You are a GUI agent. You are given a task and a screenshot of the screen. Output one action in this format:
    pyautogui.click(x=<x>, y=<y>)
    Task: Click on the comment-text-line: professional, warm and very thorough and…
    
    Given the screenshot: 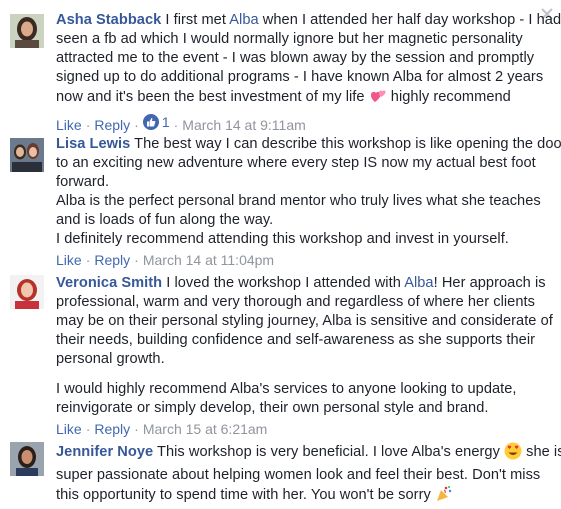 What is the action you would take?
    pyautogui.click(x=295, y=302)
    